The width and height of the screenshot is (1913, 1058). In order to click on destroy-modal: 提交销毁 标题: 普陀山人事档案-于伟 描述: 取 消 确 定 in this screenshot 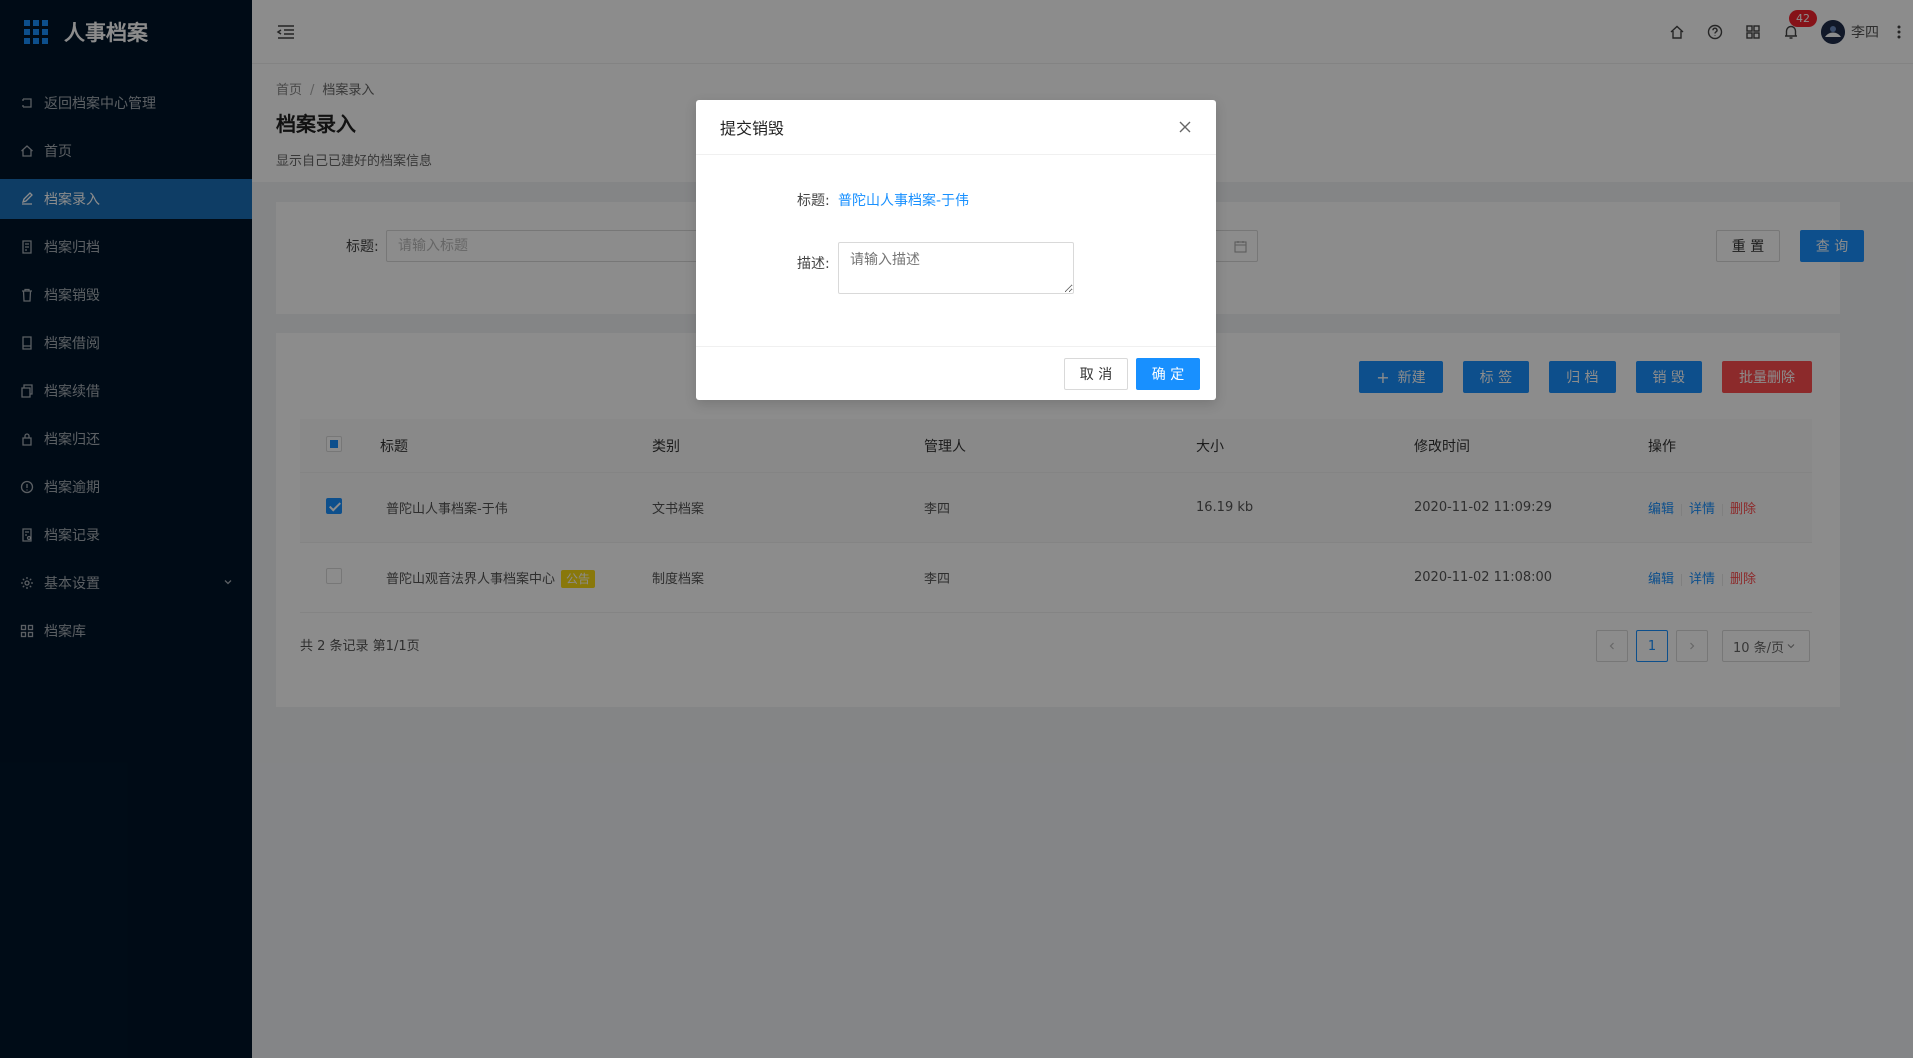, I will do `click(956, 250)`.